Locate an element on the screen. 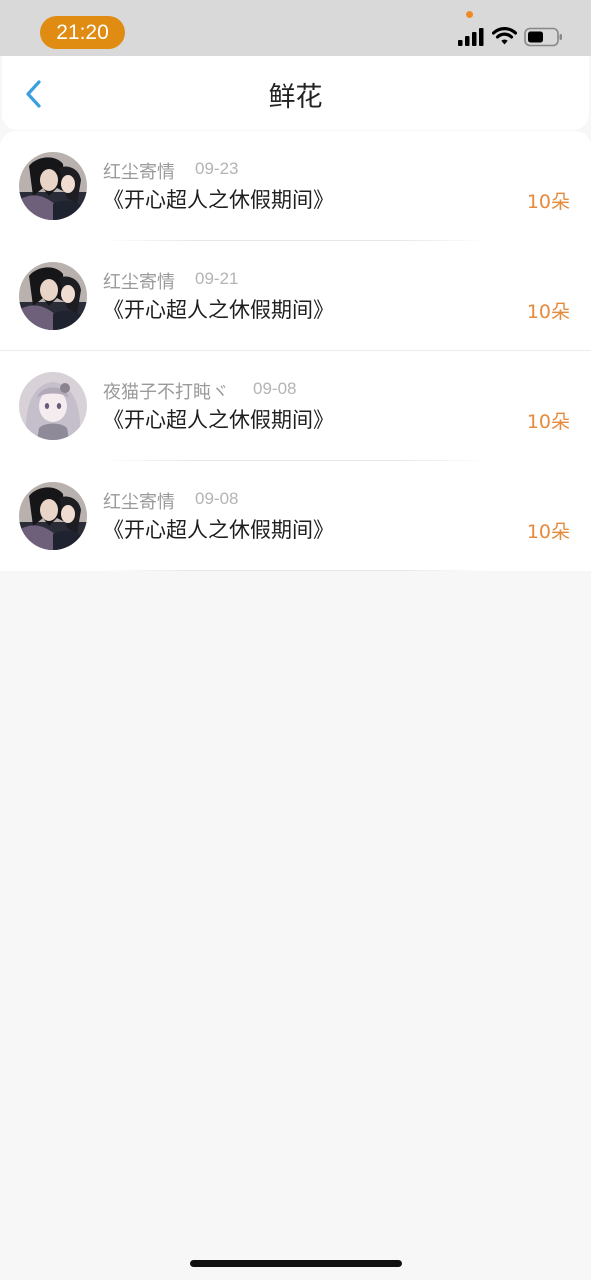  status-time: 21:20 is located at coordinates (82, 32).